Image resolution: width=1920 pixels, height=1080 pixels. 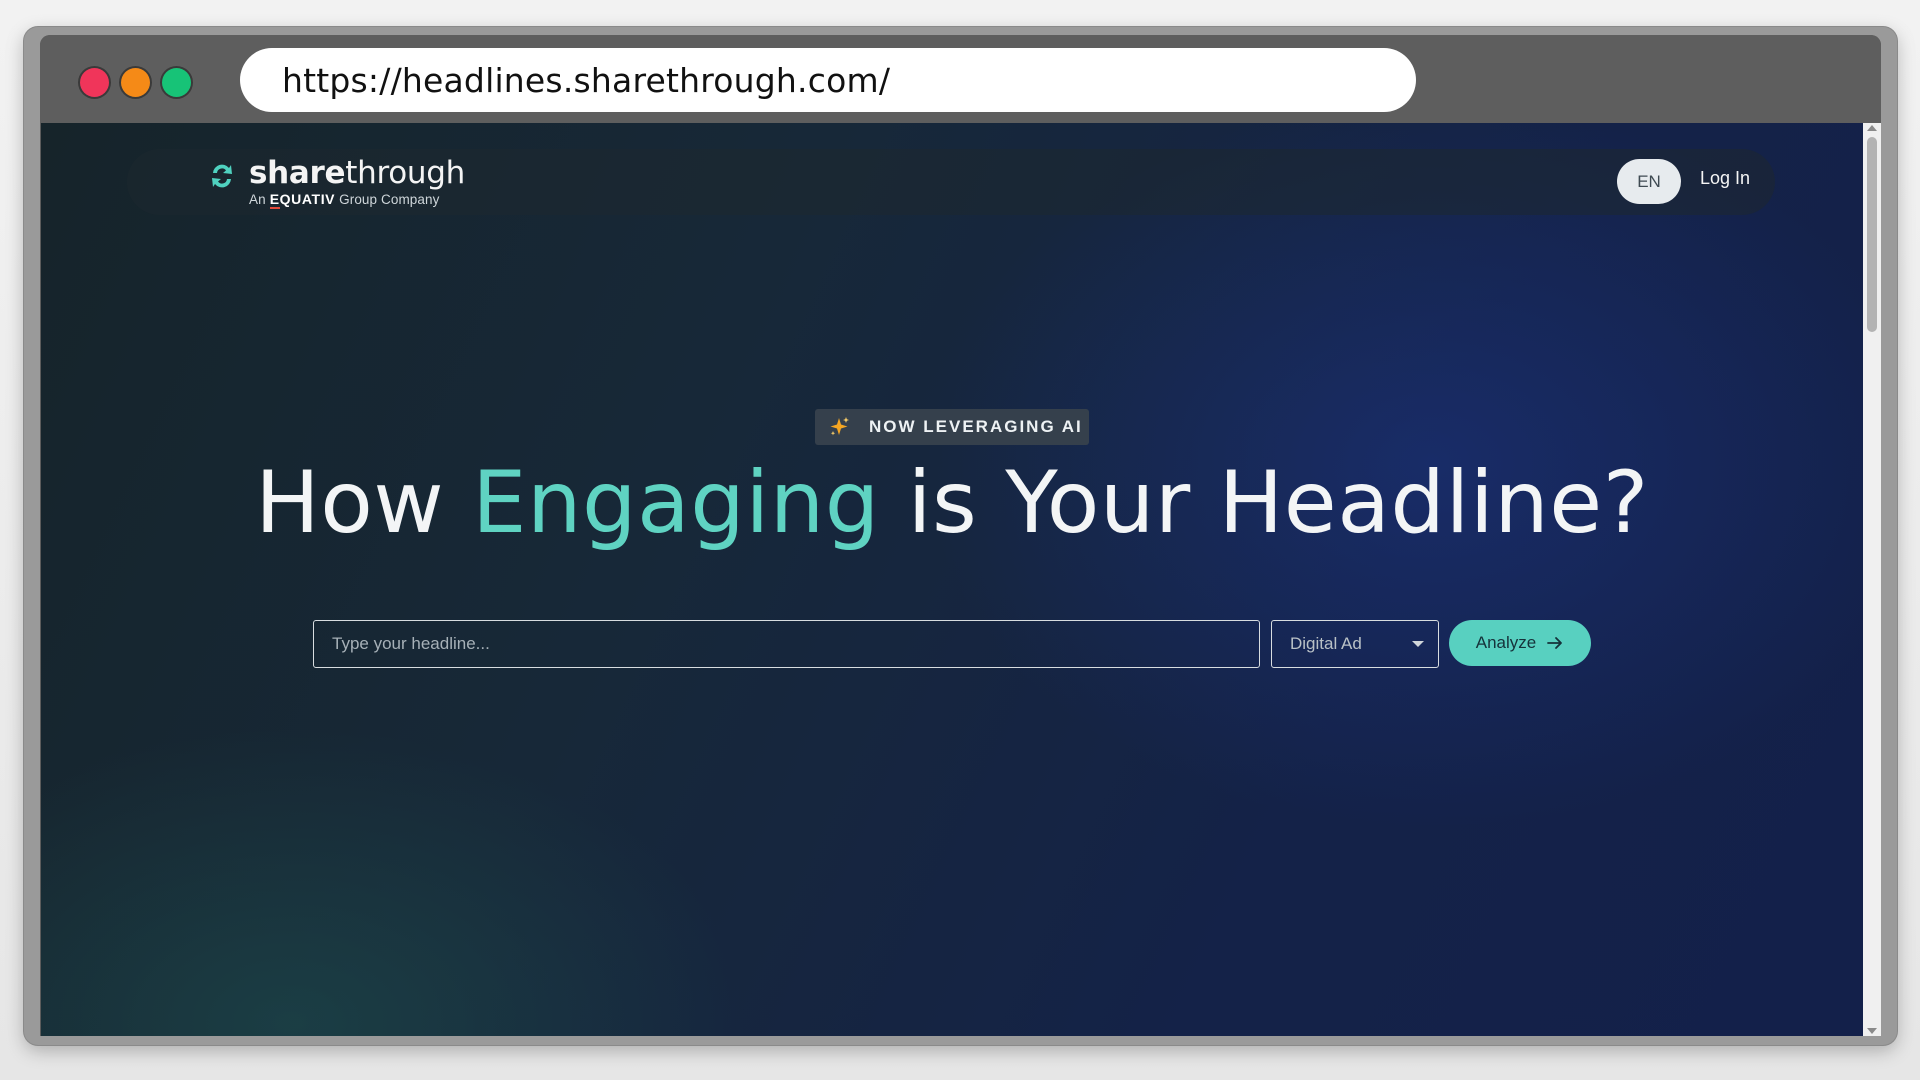 I want to click on equativ-rest: QUATIV, so click(x=307, y=199).